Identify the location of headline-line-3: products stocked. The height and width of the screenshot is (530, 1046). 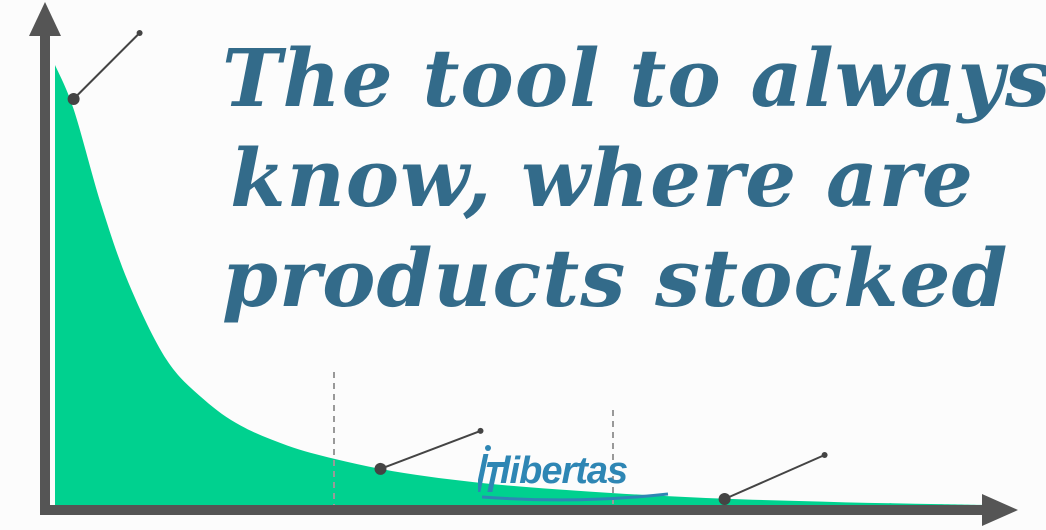
(615, 278).